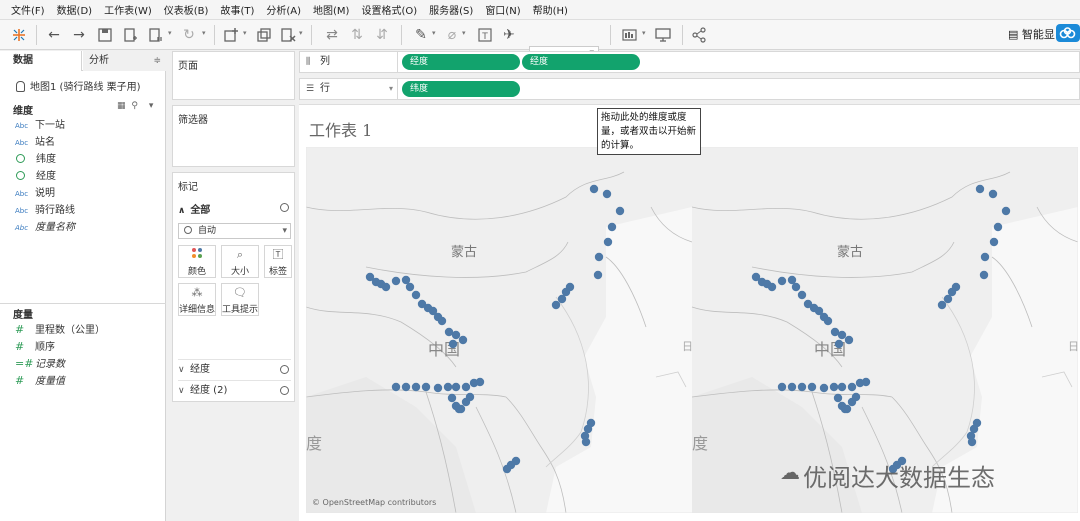 The width and height of the screenshot is (1080, 521). What do you see at coordinates (35, 160) in the screenshot?
I see `dimension-field: 纬度` at bounding box center [35, 160].